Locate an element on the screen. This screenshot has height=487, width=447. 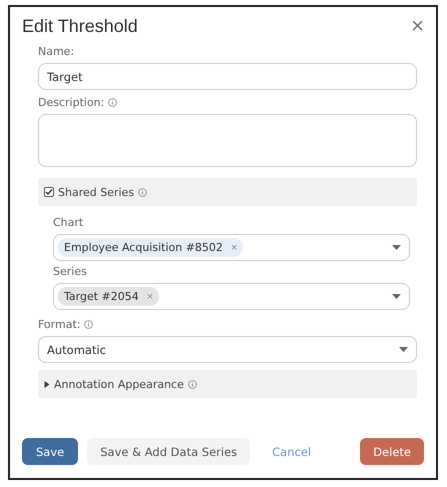
name-field: Target is located at coordinates (227, 76).